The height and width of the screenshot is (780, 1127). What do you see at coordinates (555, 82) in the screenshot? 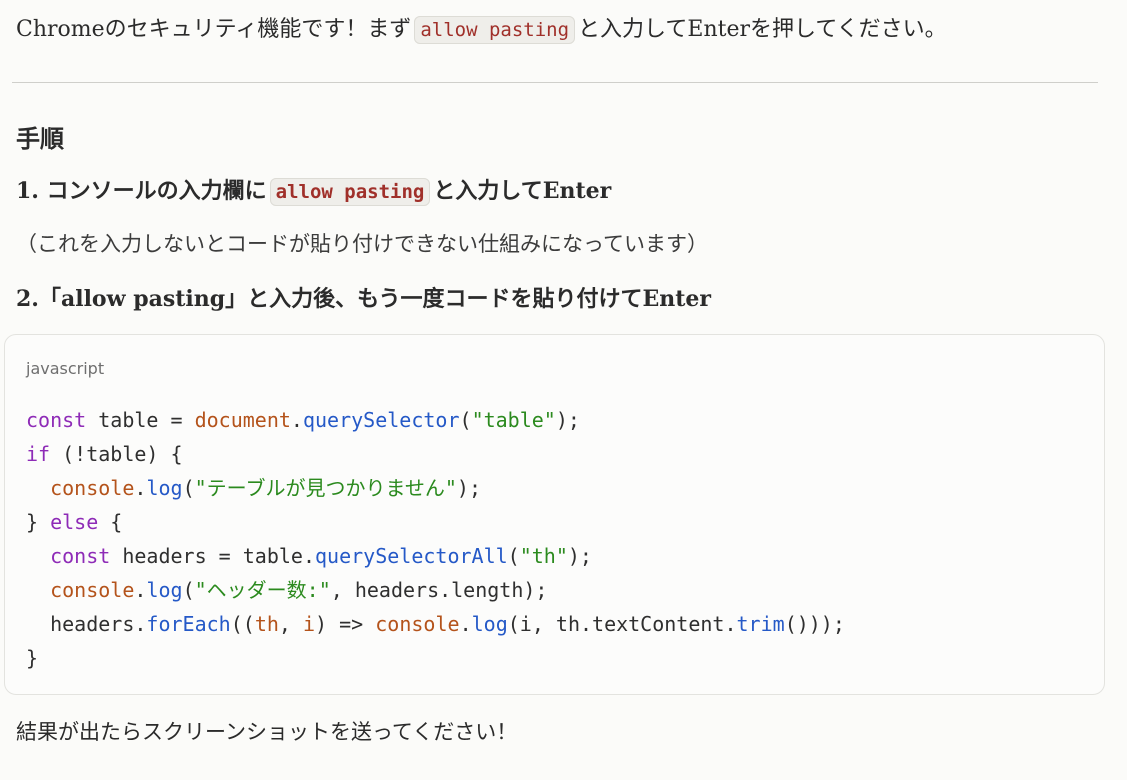
I see `horizontal-divider` at bounding box center [555, 82].